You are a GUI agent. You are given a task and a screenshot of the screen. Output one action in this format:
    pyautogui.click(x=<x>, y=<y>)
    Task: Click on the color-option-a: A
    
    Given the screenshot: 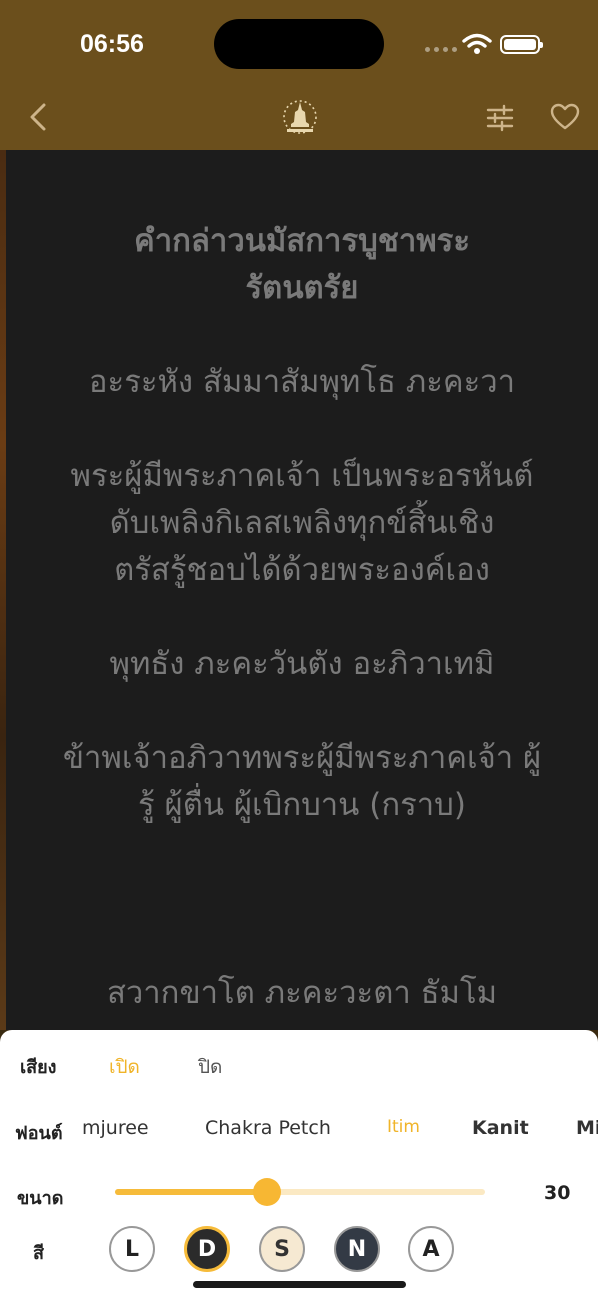 What is the action you would take?
    pyautogui.click(x=431, y=1249)
    